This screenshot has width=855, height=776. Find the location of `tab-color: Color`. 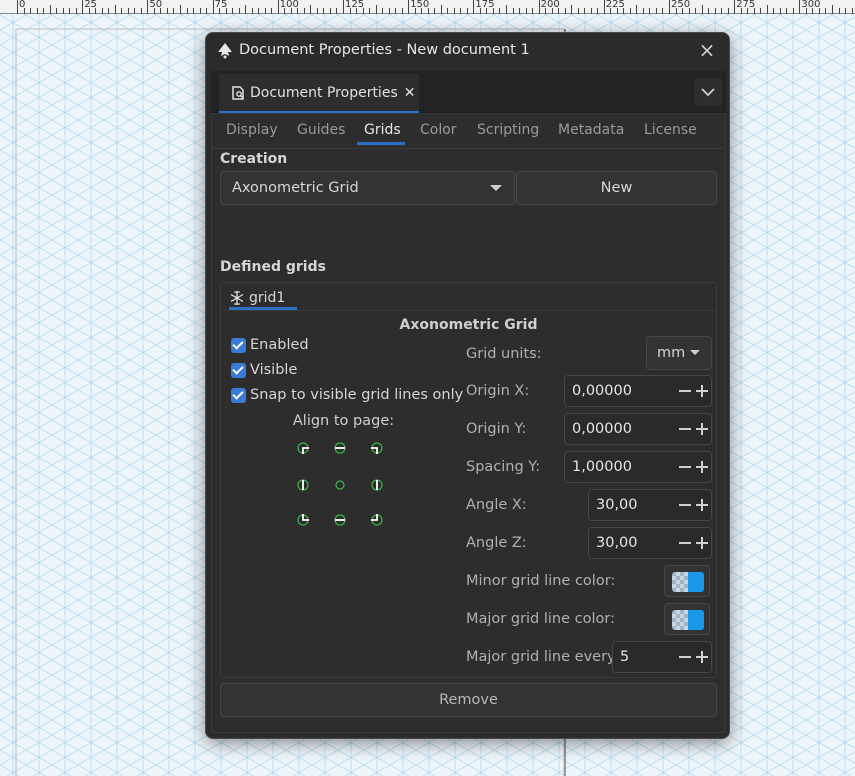

tab-color: Color is located at coordinates (438, 130).